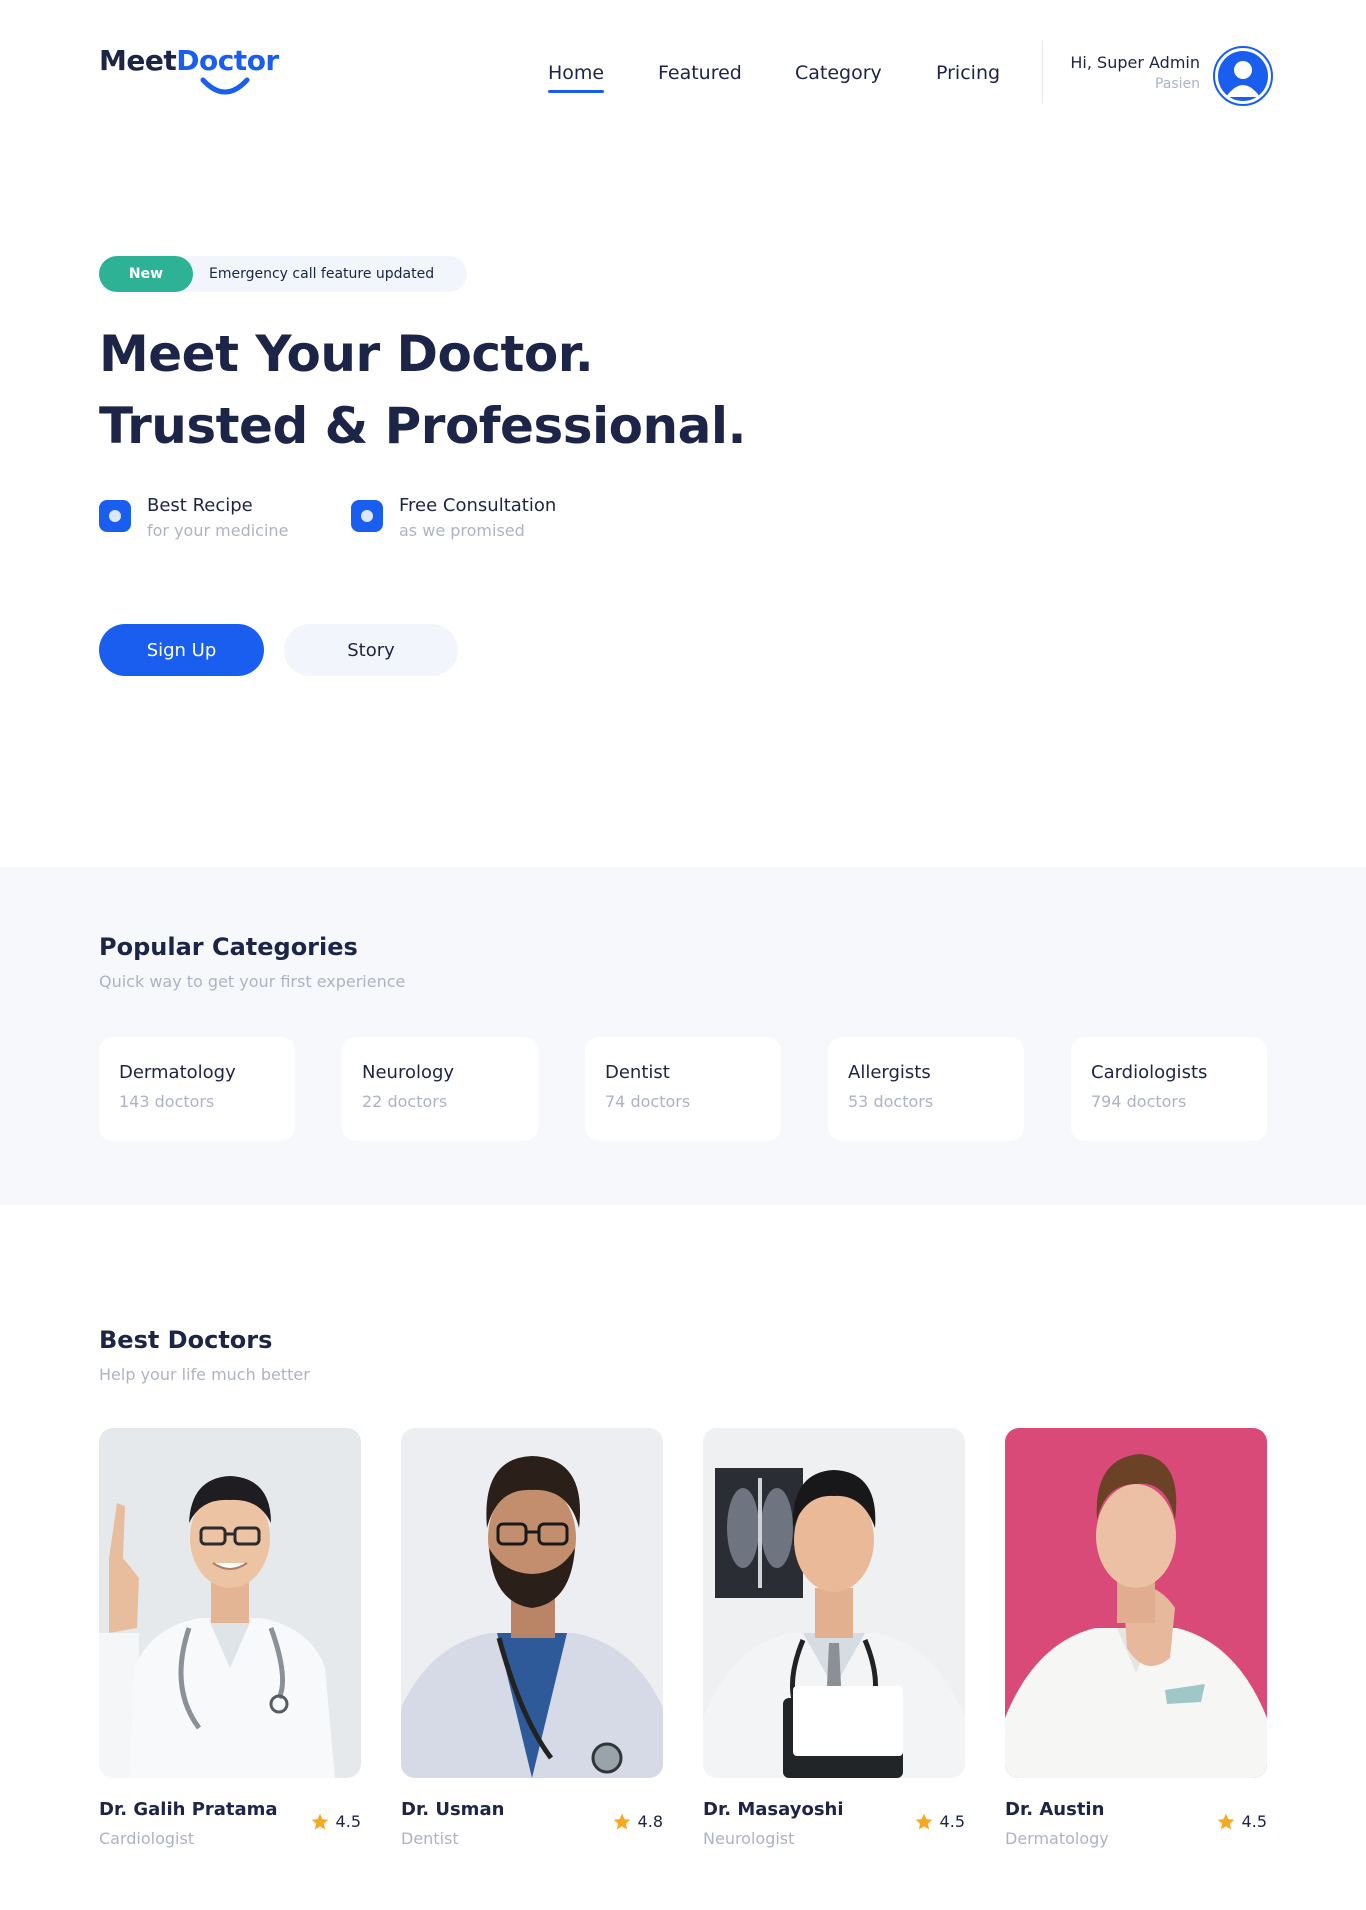  Describe the element at coordinates (227, 60) in the screenshot. I see `logo-text-doctor: Doctor` at that location.